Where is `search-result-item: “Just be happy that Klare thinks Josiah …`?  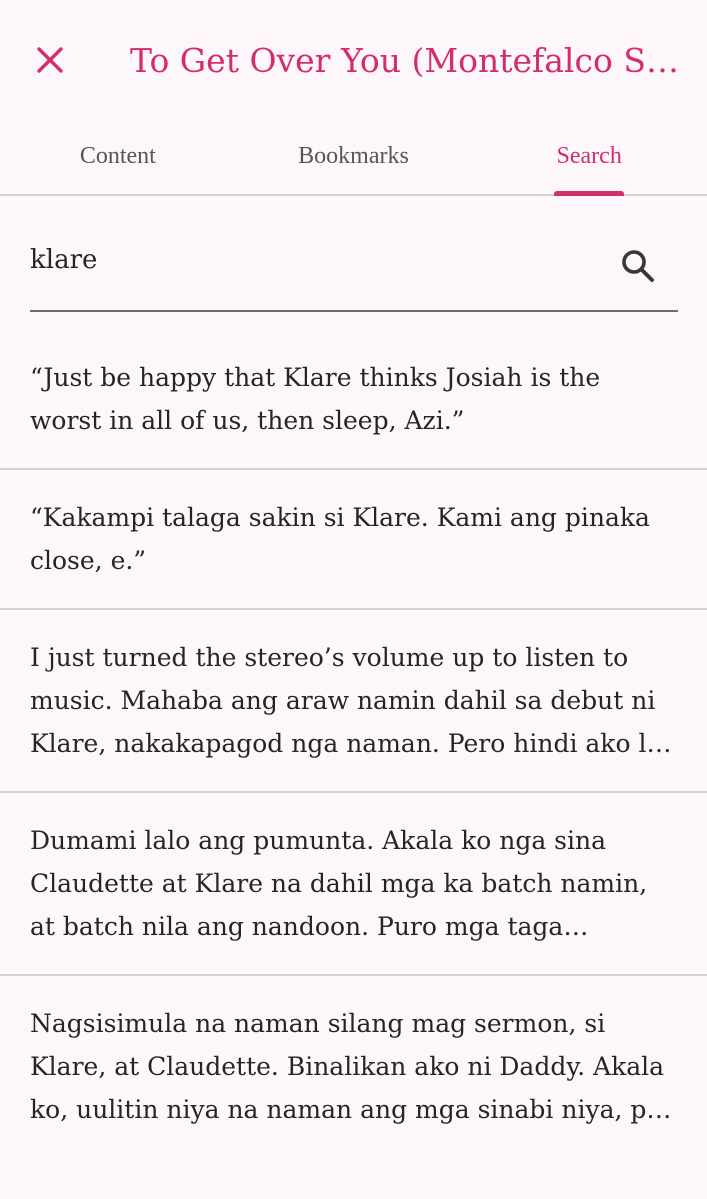 search-result-item: “Just be happy that Klare thinks Josiah … is located at coordinates (353, 400).